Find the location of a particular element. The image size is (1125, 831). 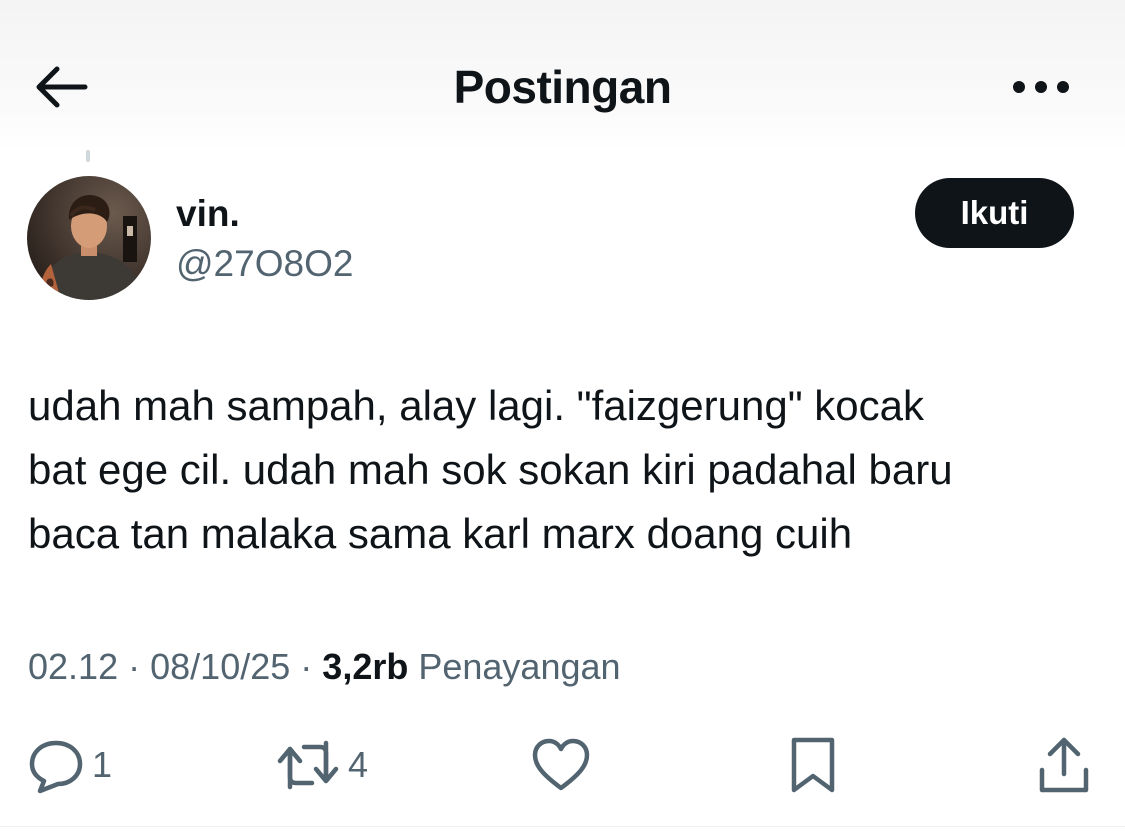

bookmark-icon is located at coordinates (813, 765).